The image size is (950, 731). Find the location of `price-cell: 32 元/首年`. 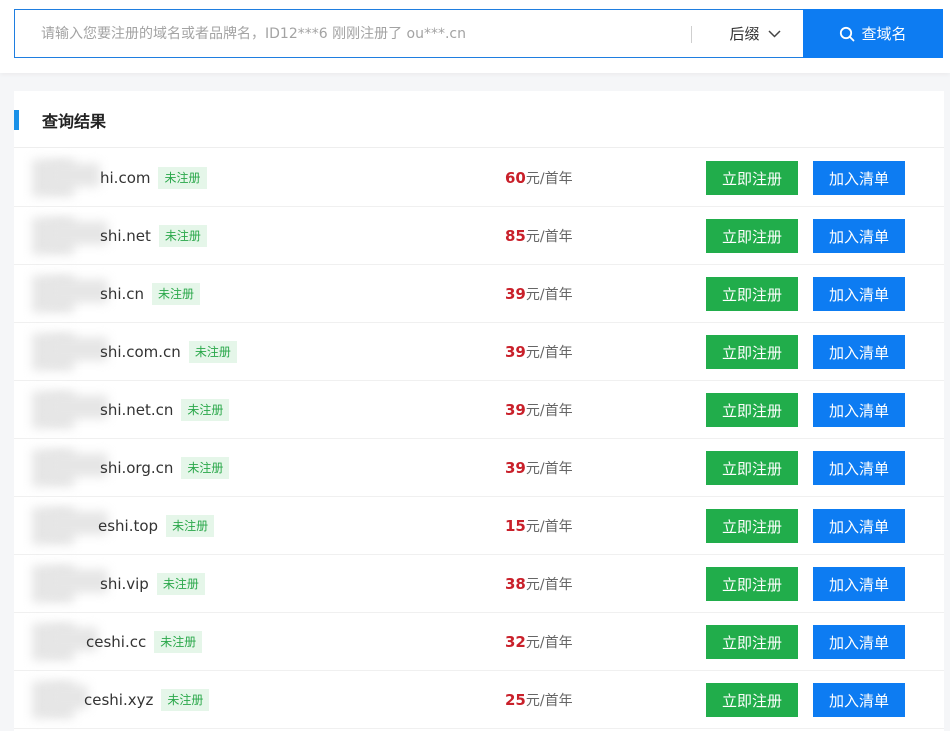

price-cell: 32 元/首年 is located at coordinates (539, 642).